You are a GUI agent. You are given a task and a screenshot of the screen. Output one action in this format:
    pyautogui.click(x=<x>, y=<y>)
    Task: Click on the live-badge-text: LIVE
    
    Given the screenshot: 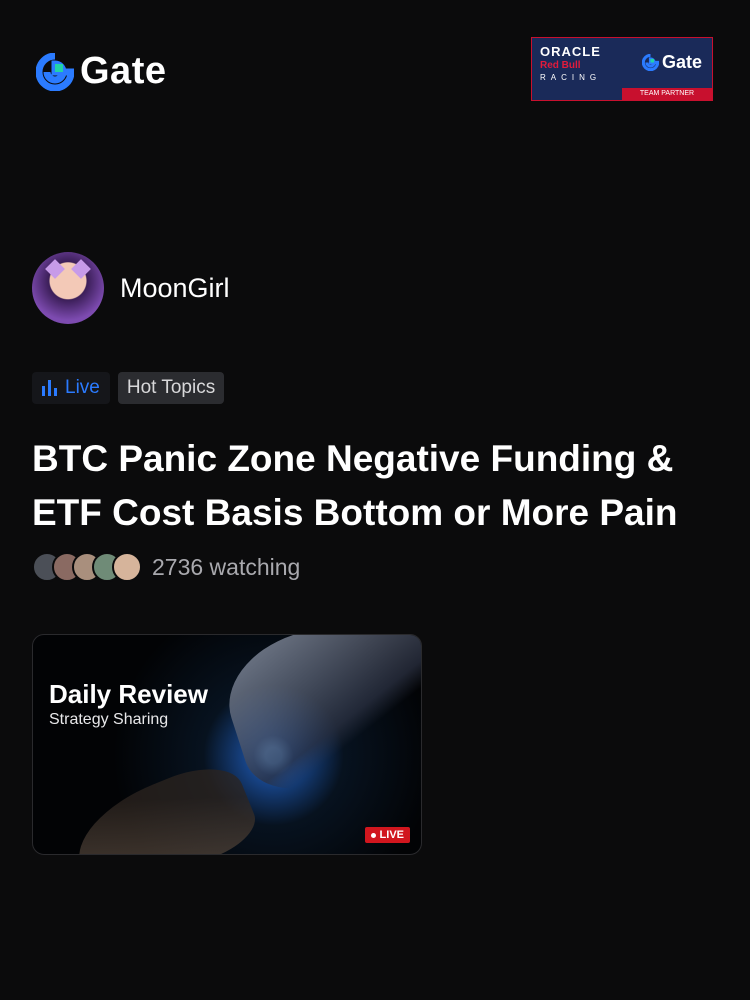 What is the action you would take?
    pyautogui.click(x=391, y=835)
    